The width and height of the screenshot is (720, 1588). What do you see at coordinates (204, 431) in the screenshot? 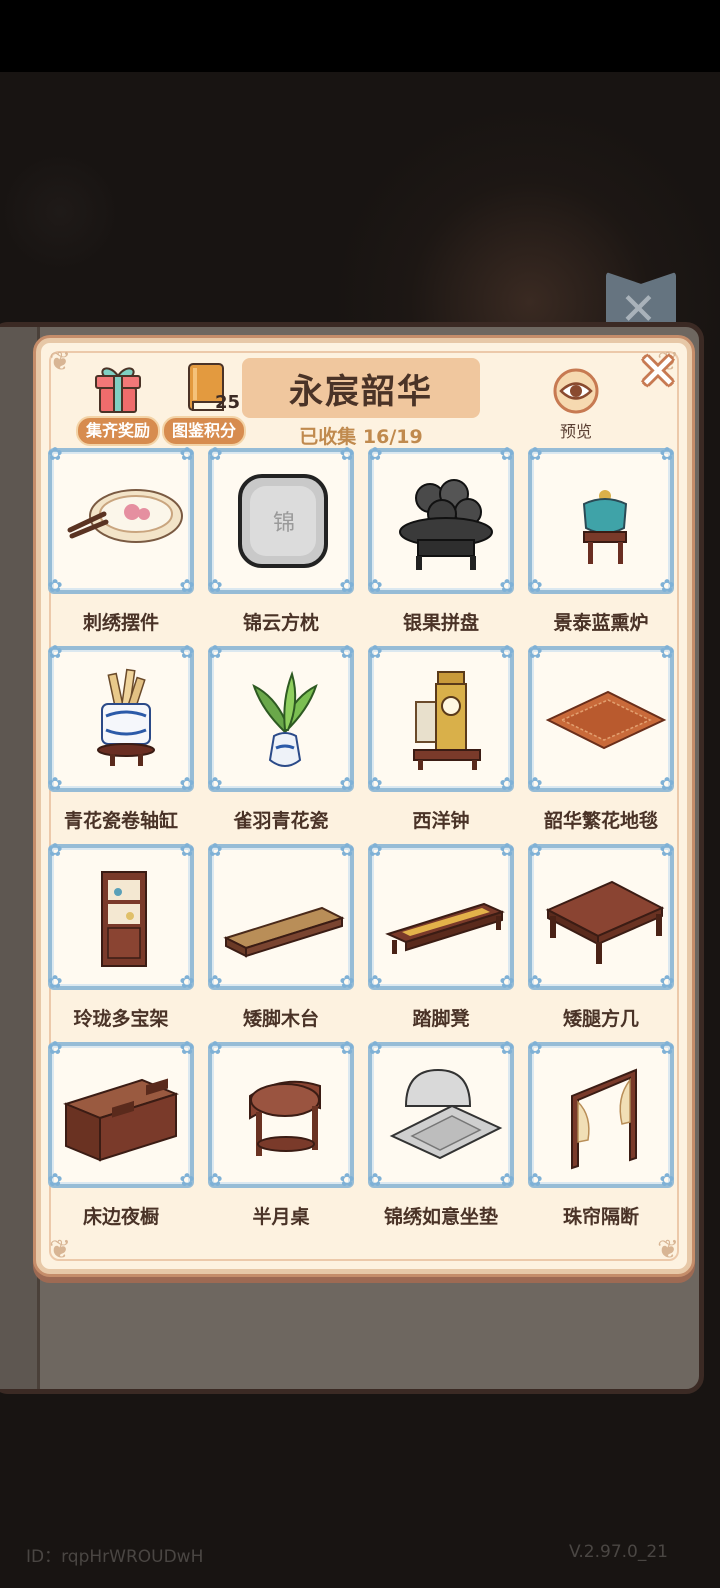
I see `album-points-label: 图鉴积分` at bounding box center [204, 431].